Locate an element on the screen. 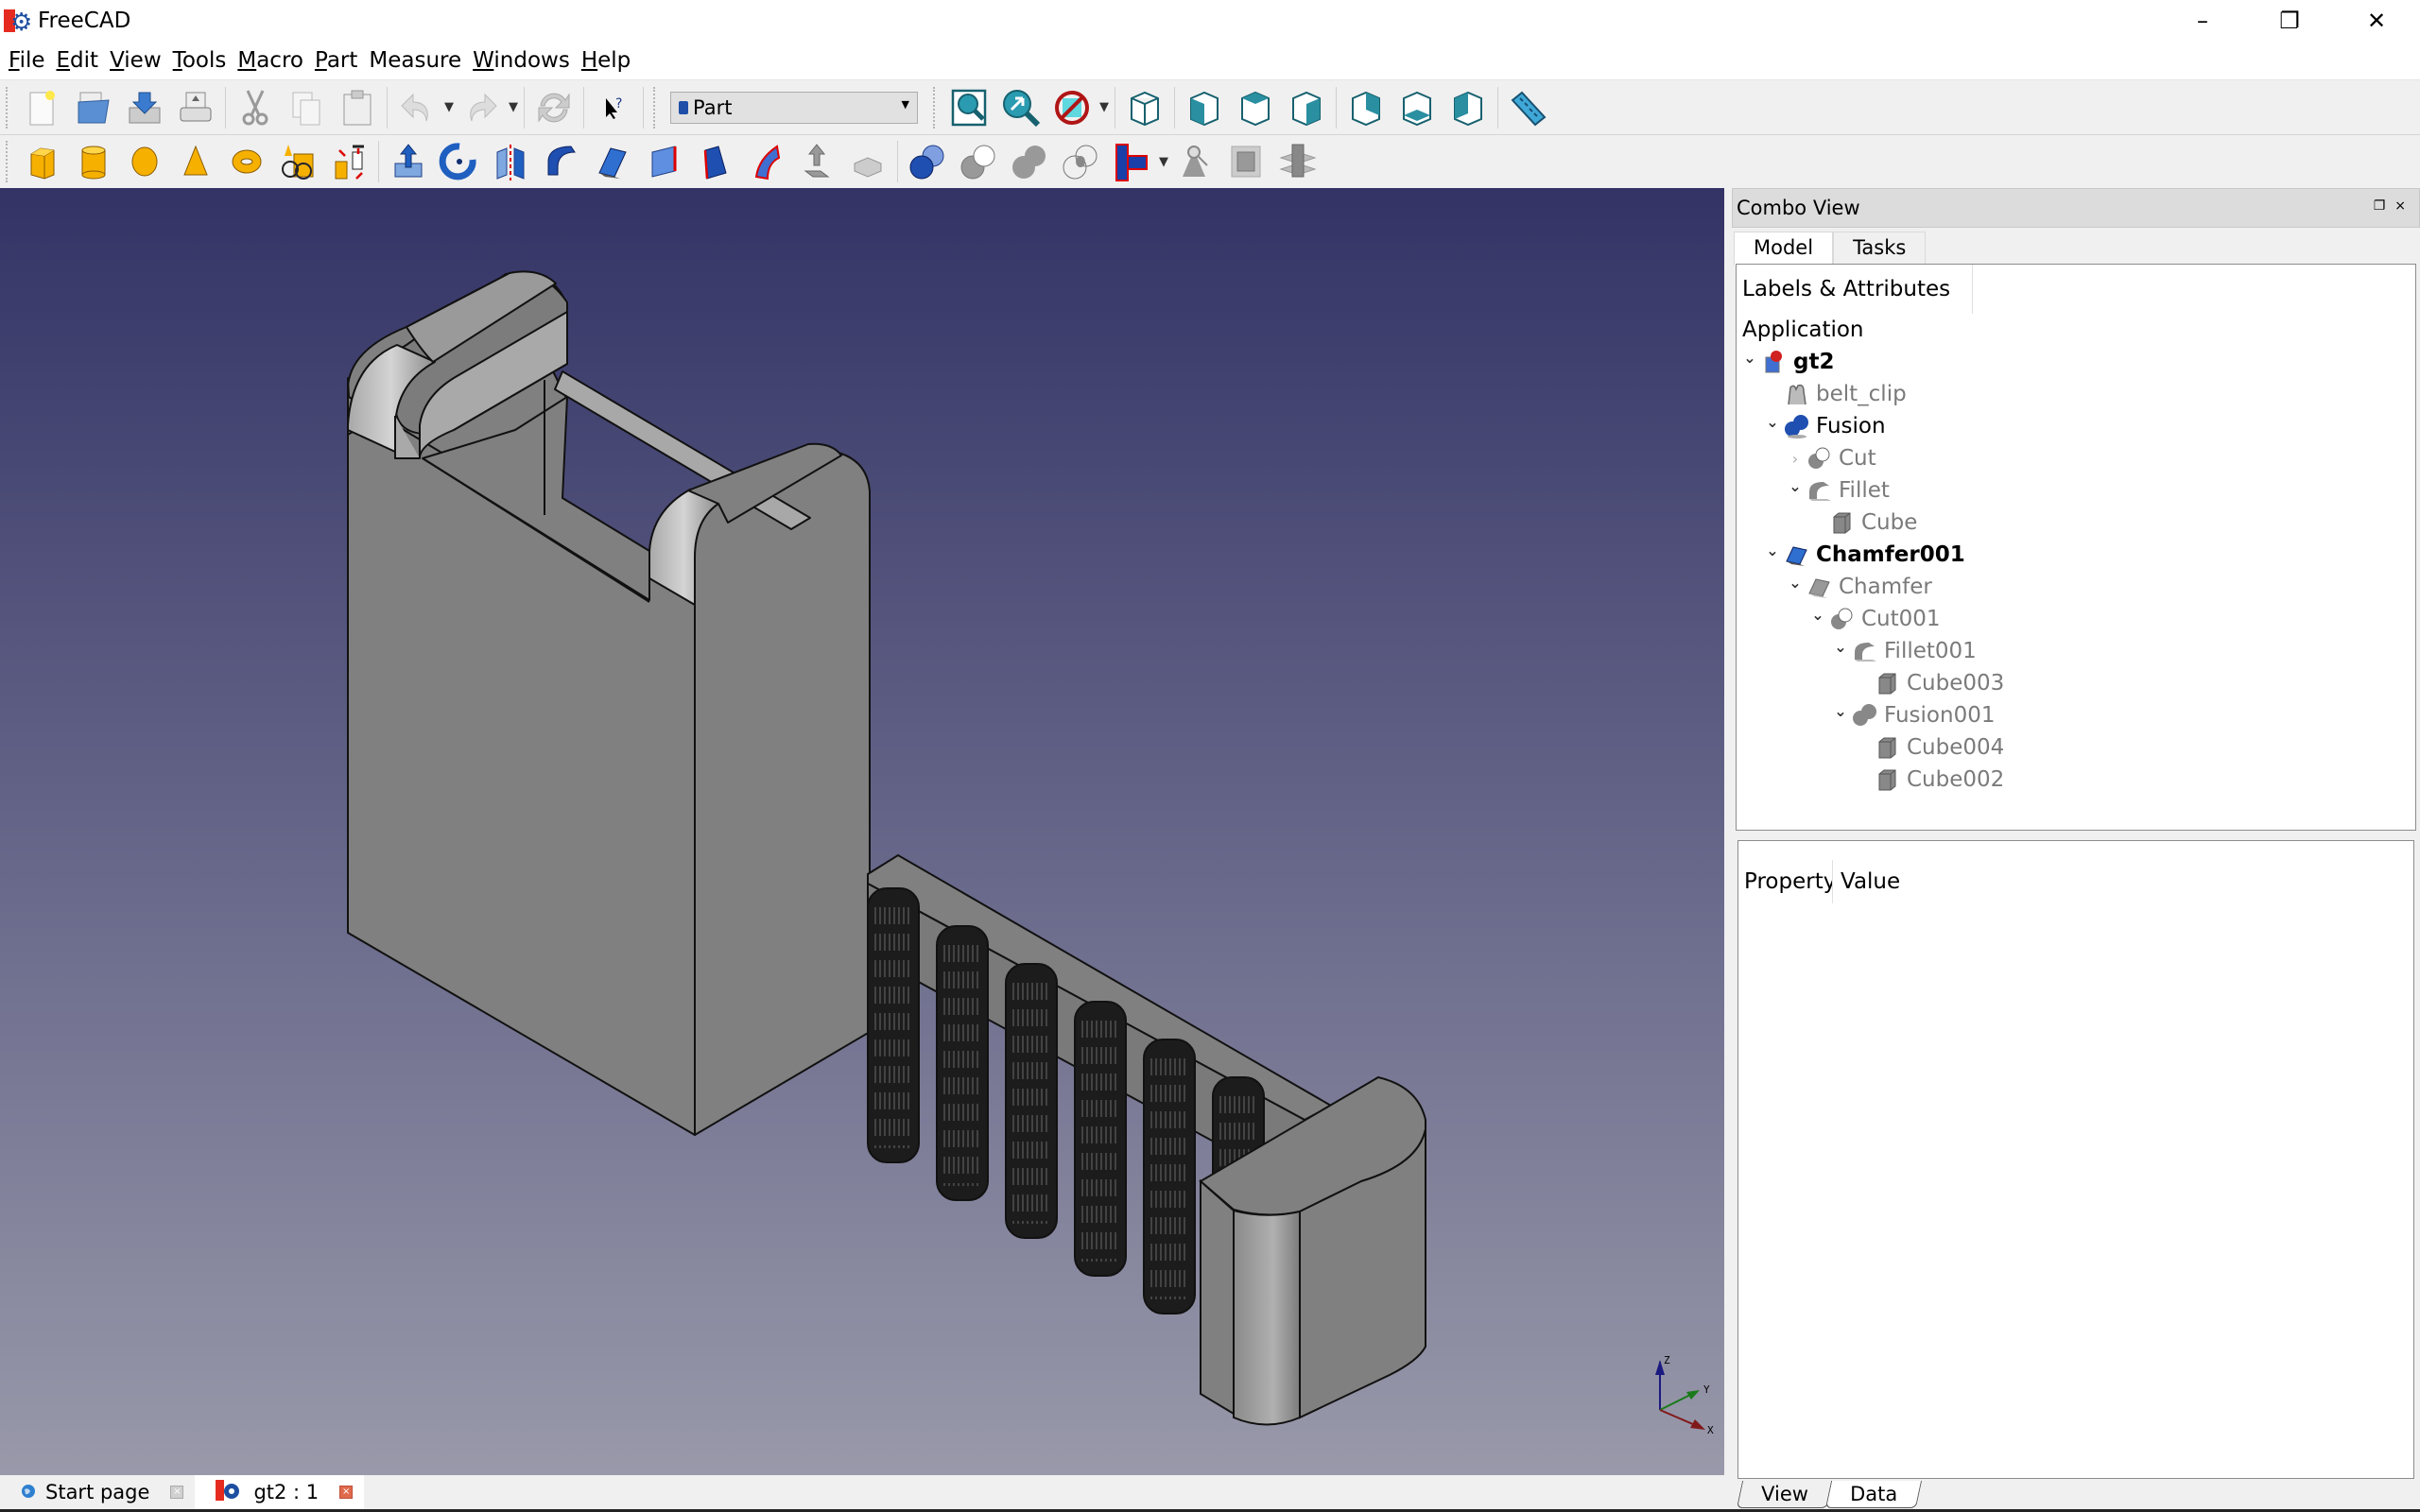  offset-button is located at coordinates (1246, 161).